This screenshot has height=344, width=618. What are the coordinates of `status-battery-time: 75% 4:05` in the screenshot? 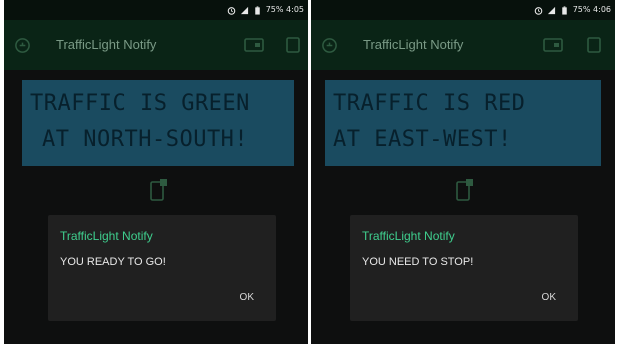 It's located at (284, 9).